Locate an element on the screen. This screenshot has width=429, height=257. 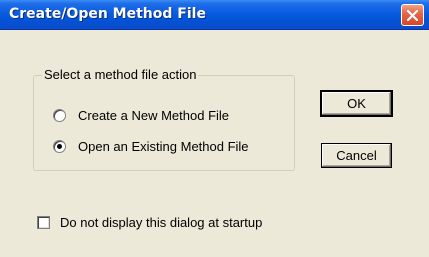
radio-button-open is located at coordinates (59, 146).